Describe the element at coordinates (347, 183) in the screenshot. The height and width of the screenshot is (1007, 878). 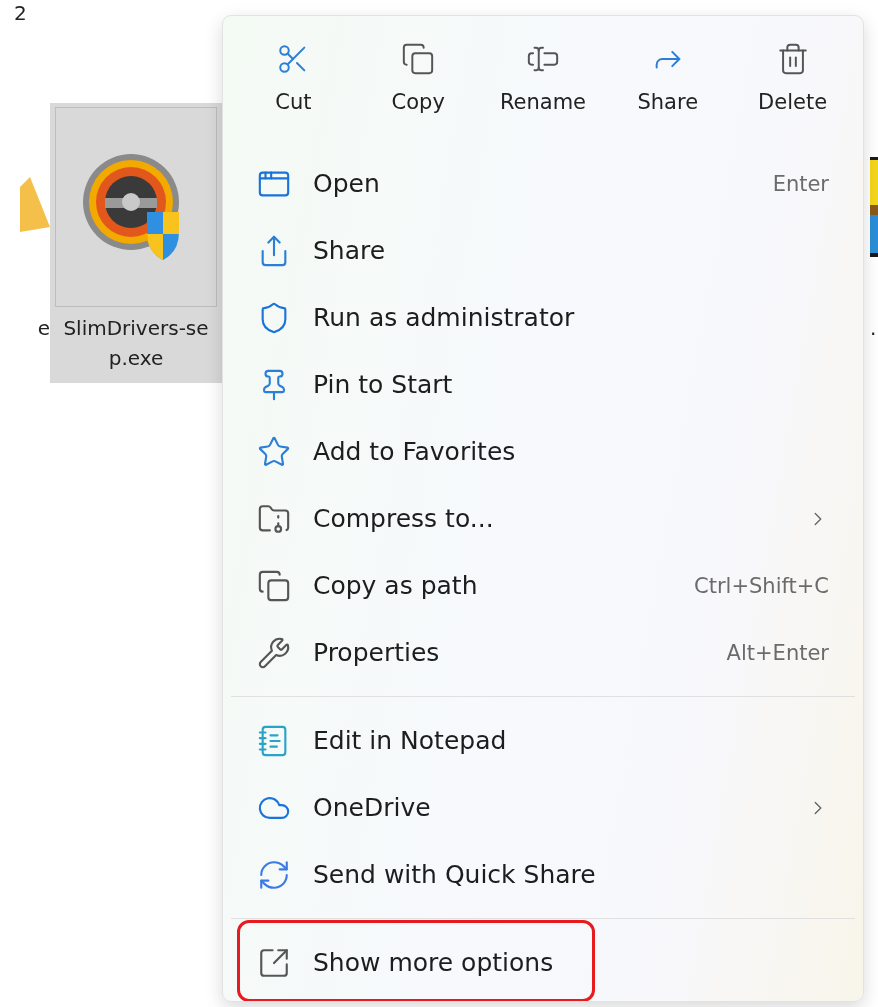
I see `menu-item-label: Open` at that location.